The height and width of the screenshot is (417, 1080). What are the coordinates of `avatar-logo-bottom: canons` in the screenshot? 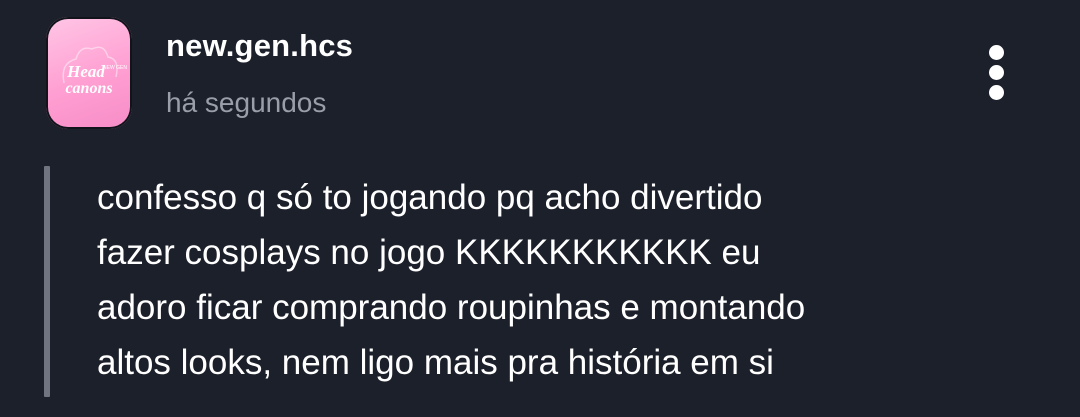 It's located at (88, 88).